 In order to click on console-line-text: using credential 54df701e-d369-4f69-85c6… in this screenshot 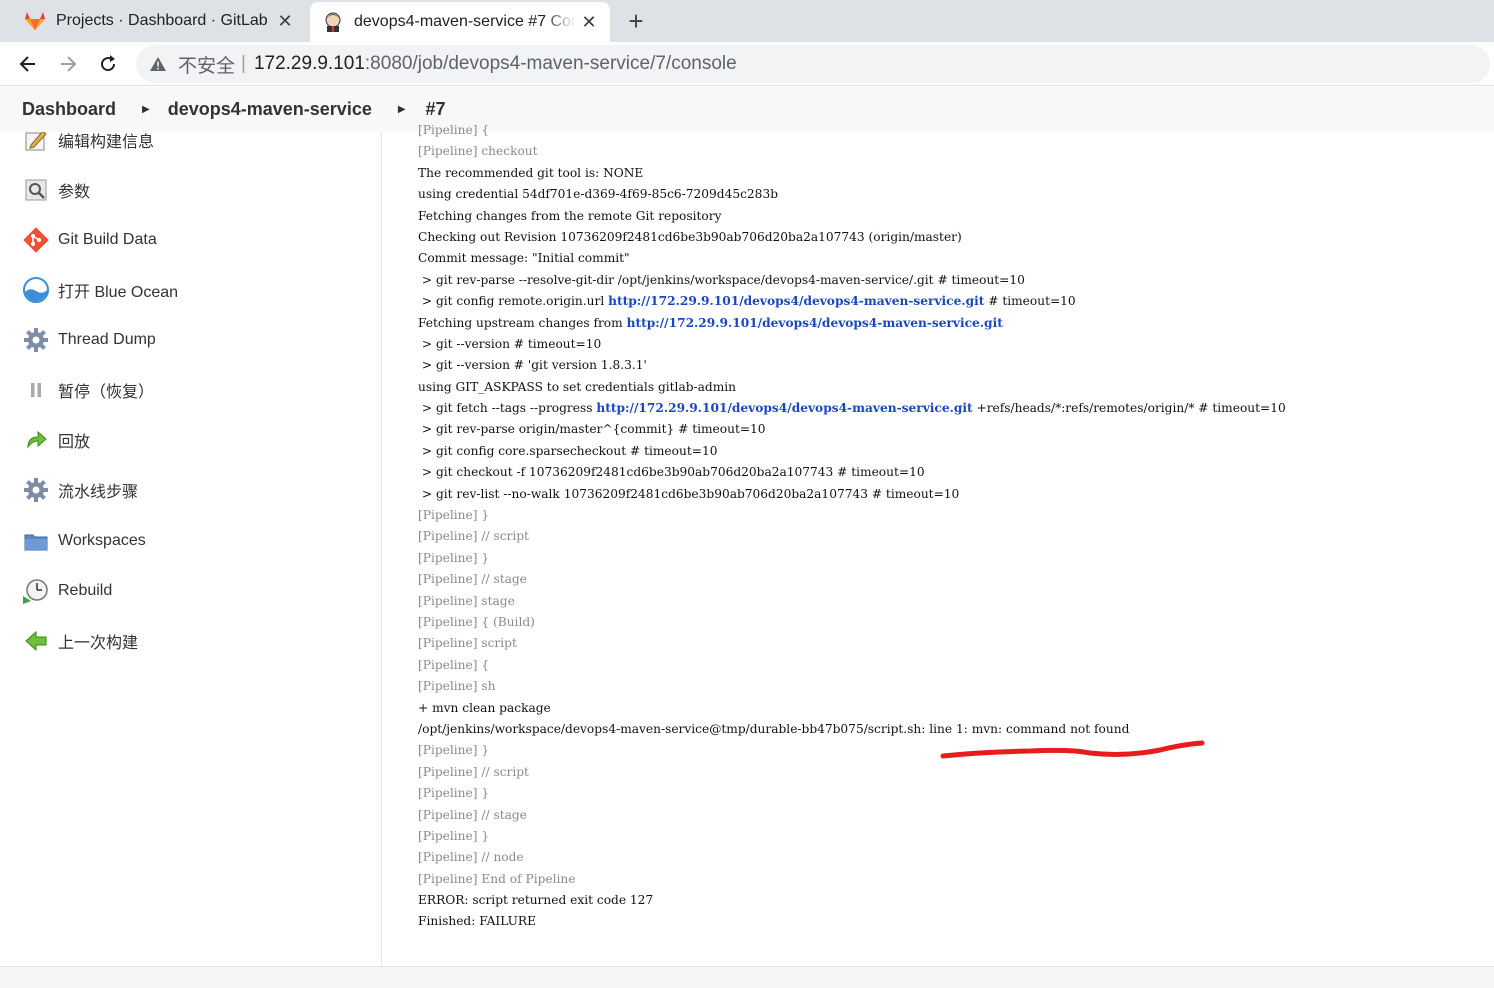, I will do `click(598, 194)`.